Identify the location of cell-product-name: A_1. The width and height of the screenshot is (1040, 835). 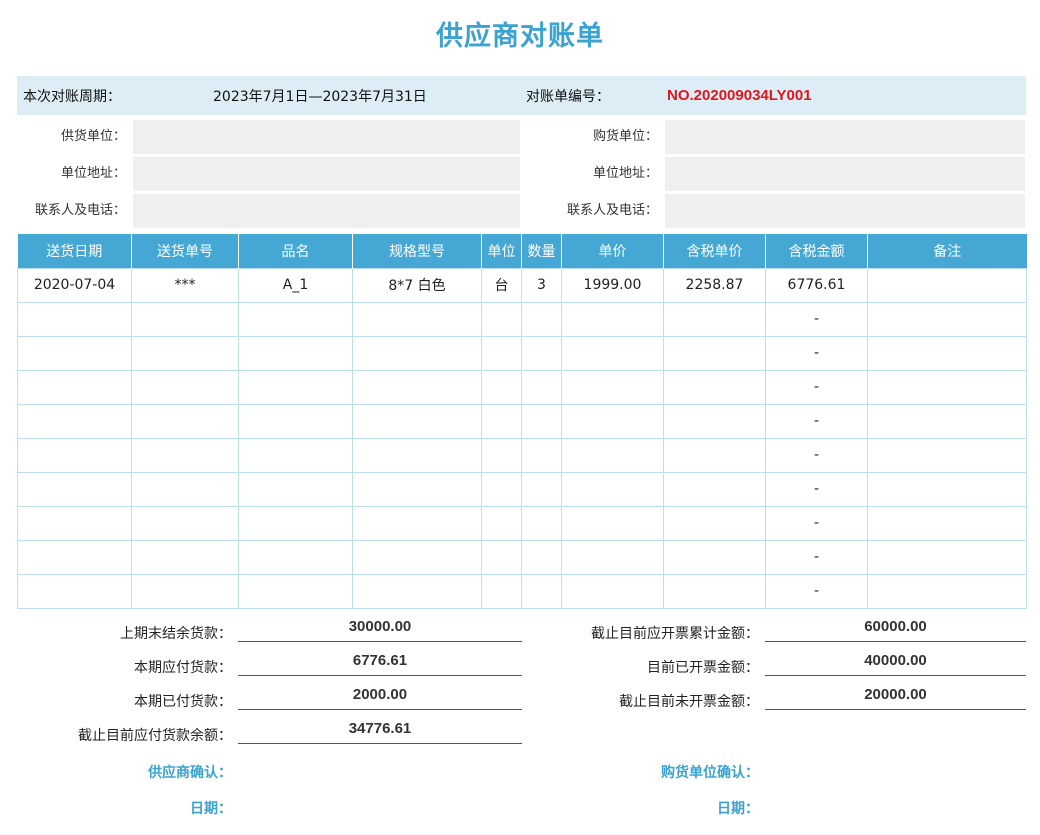
(295, 285).